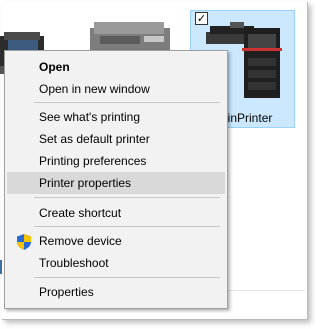  What do you see at coordinates (116, 292) in the screenshot?
I see `menu-item-properties: Properties` at bounding box center [116, 292].